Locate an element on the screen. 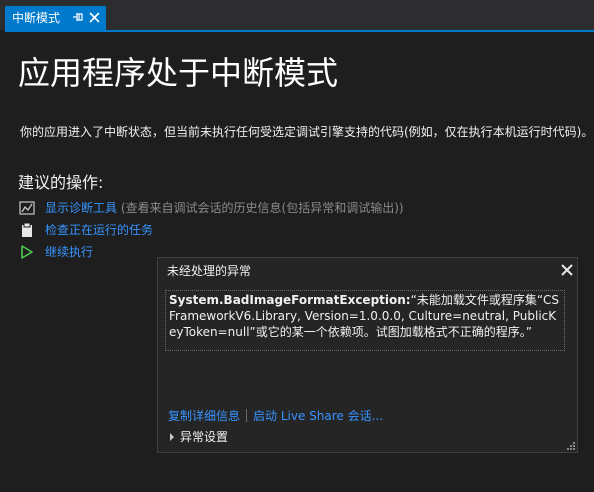  tab-break-mode: 中断模式 is located at coordinates (55, 18).